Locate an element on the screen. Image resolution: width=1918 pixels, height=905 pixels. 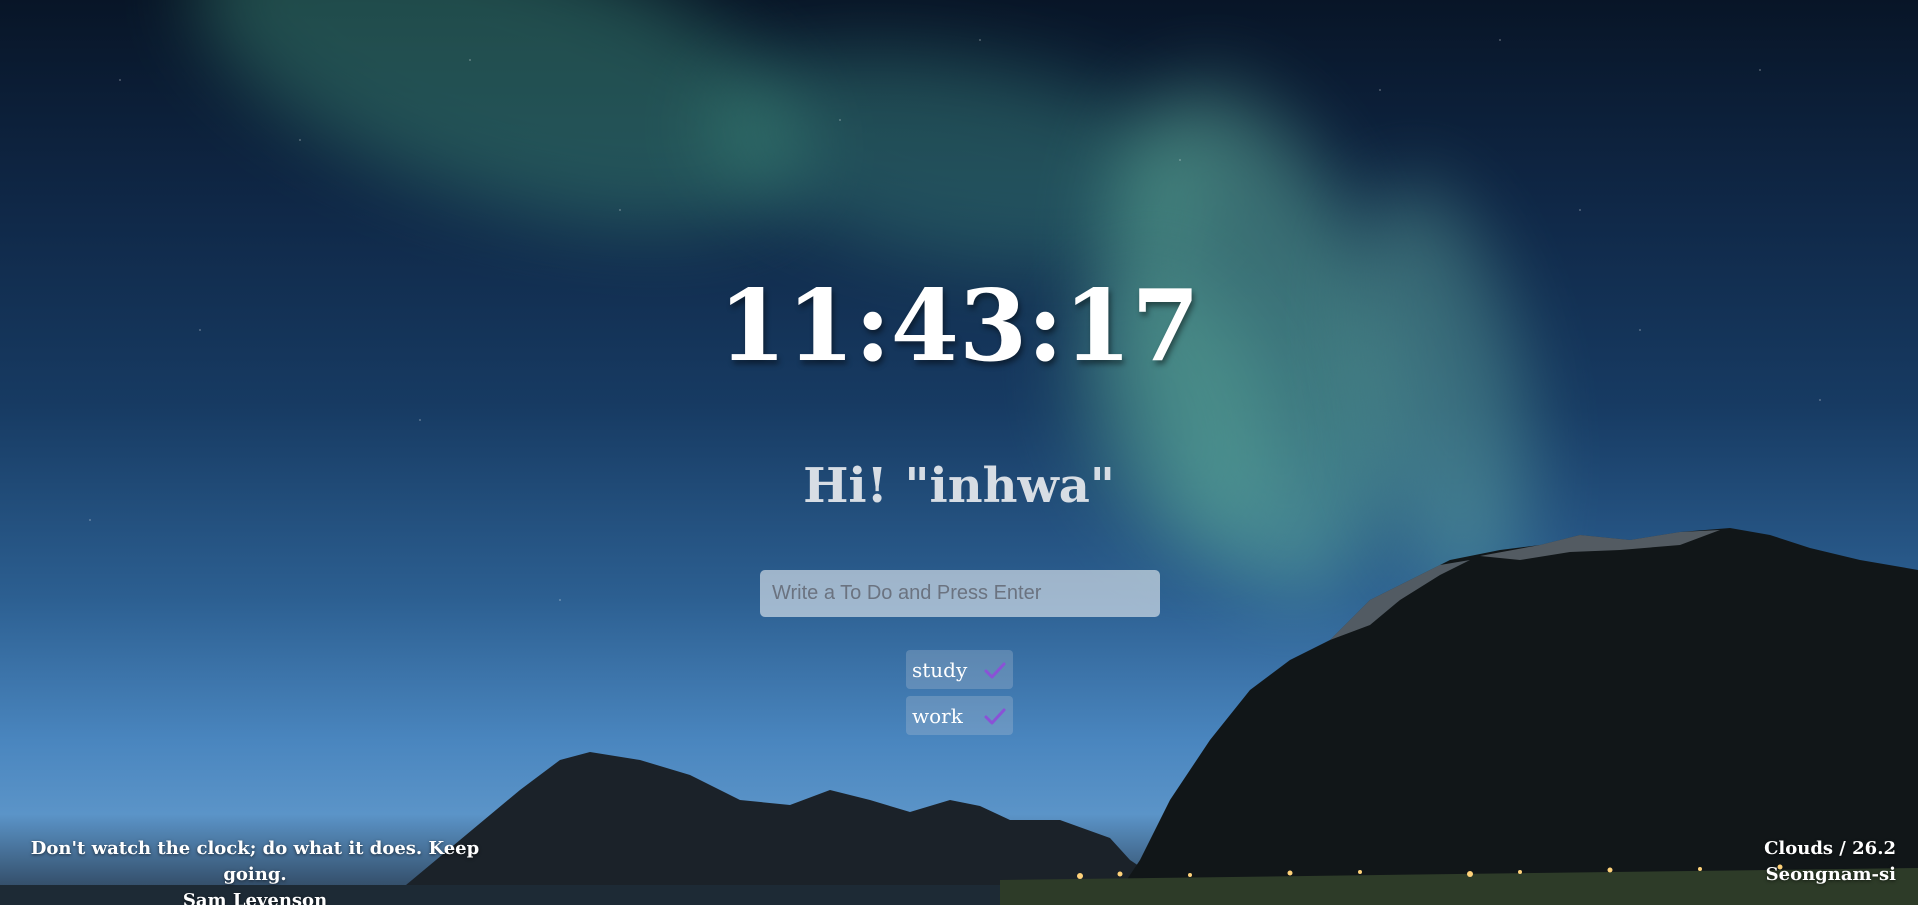
clock: 11:43:17 is located at coordinates (959, 326).